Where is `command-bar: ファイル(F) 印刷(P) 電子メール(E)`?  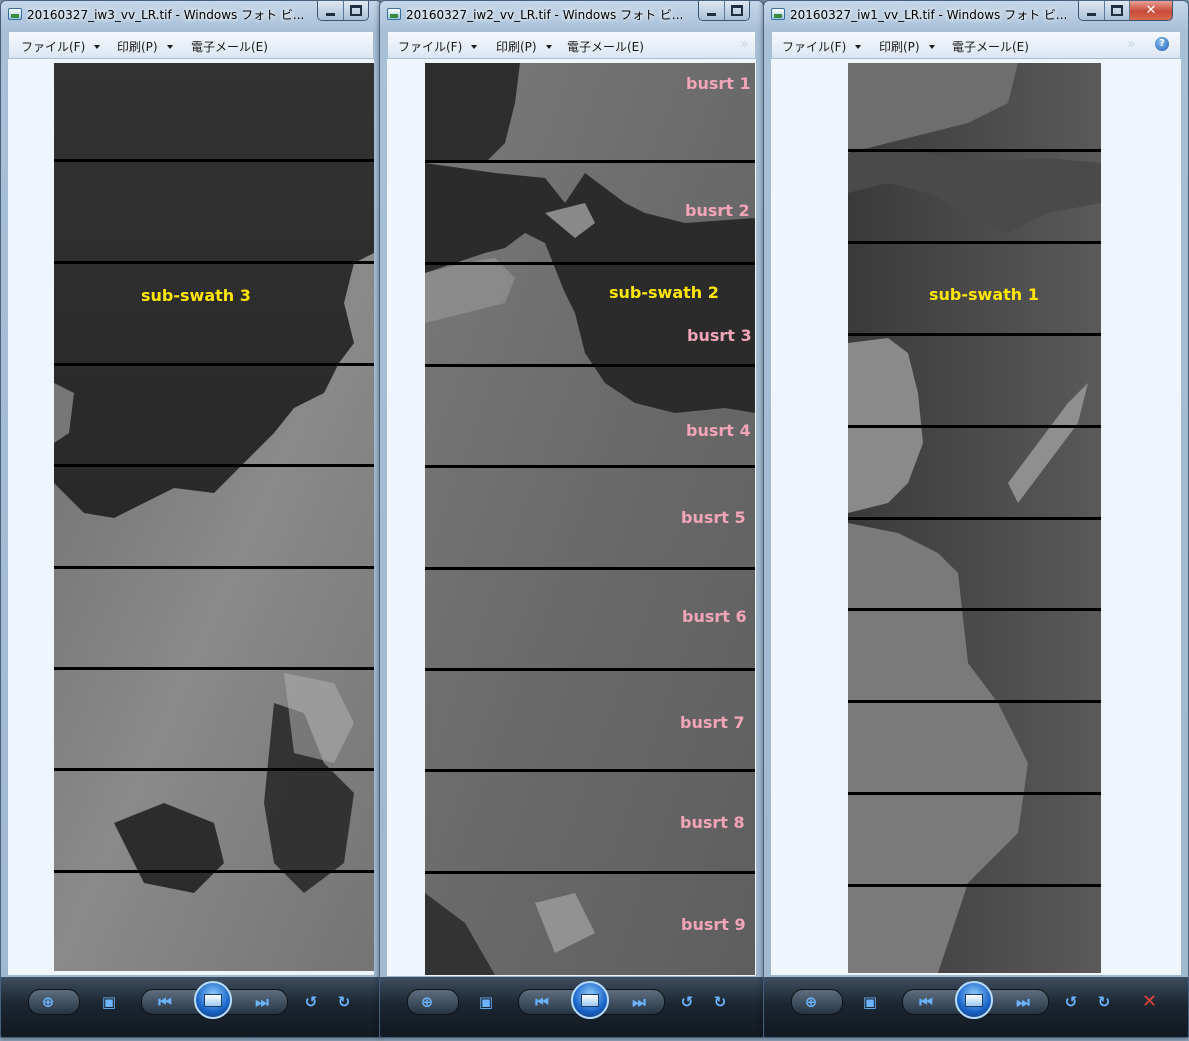
command-bar: ファイル(F) 印刷(P) 電子メール(E) is located at coordinates (191, 45).